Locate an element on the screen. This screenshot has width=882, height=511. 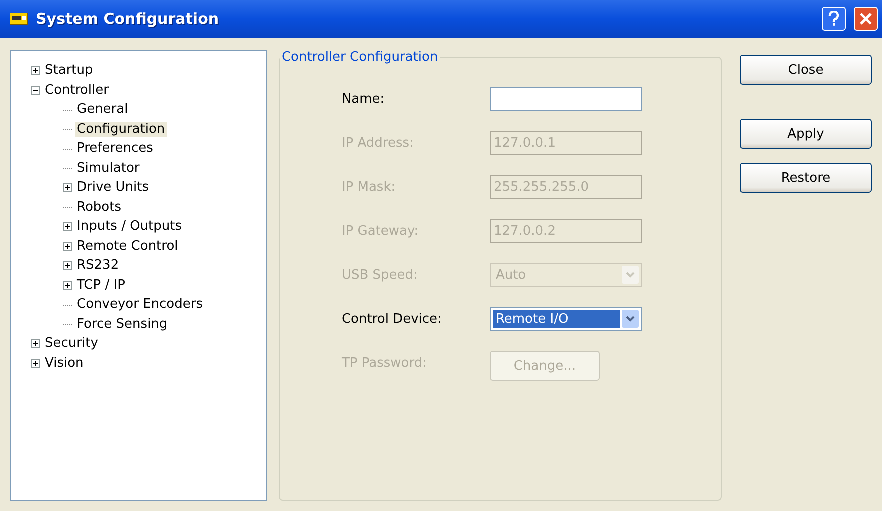
tree-item: Security is located at coordinates (71, 344).